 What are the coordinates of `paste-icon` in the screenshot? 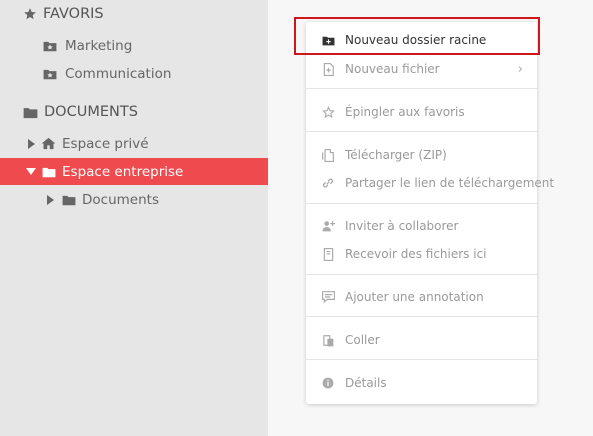 It's located at (328, 340).